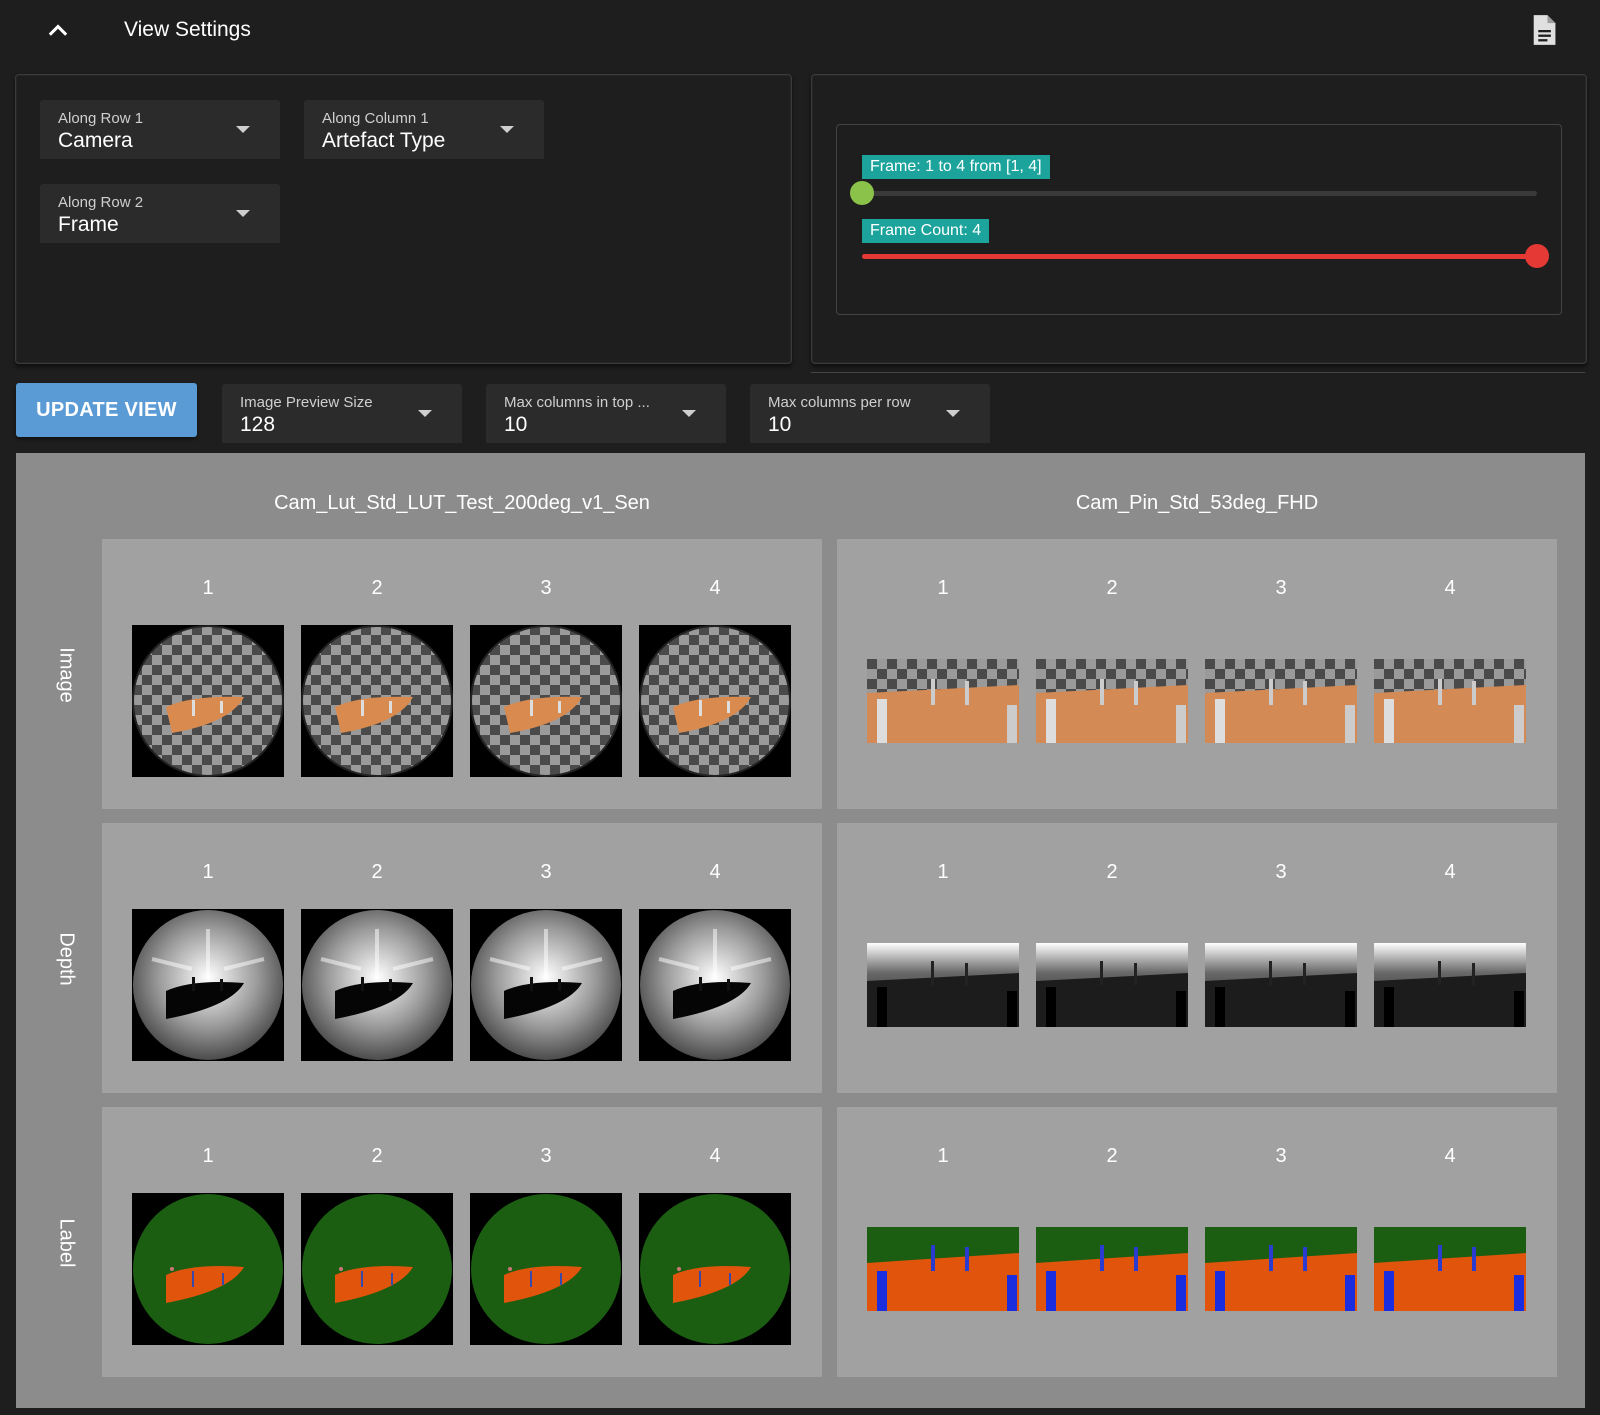 This screenshot has height=1415, width=1600. Describe the element at coordinates (160, 213) in the screenshot. I see `along-row-2-select: Along Row 2 Frame` at that location.